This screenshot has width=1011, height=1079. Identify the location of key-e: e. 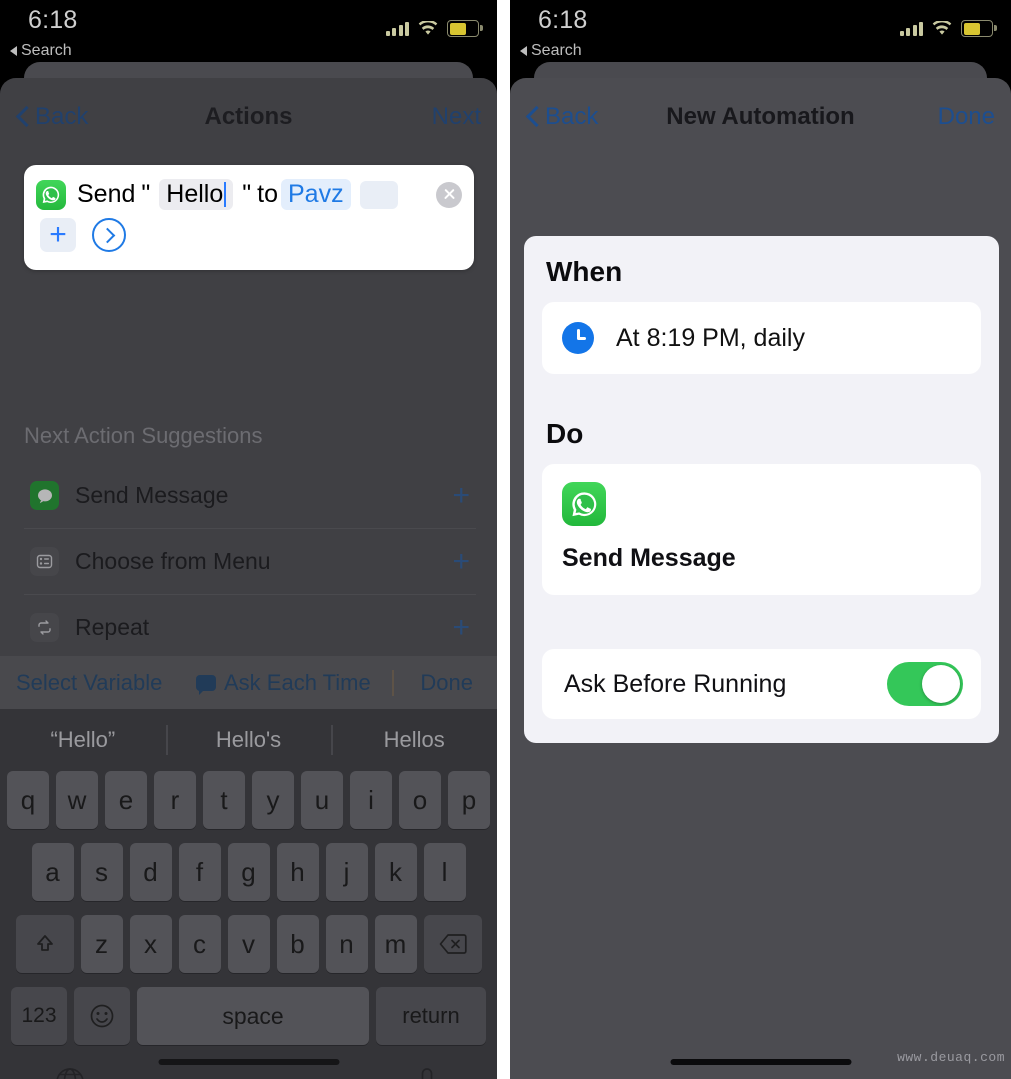
(126, 800).